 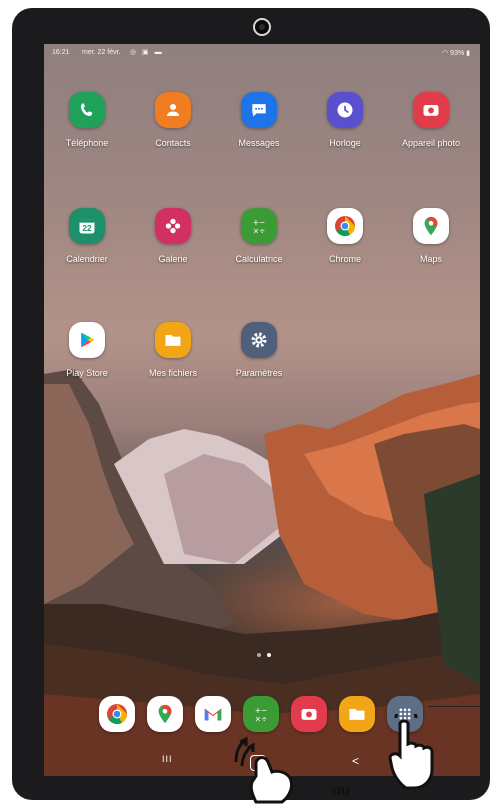 I want to click on clock-icon, so click(x=345, y=110).